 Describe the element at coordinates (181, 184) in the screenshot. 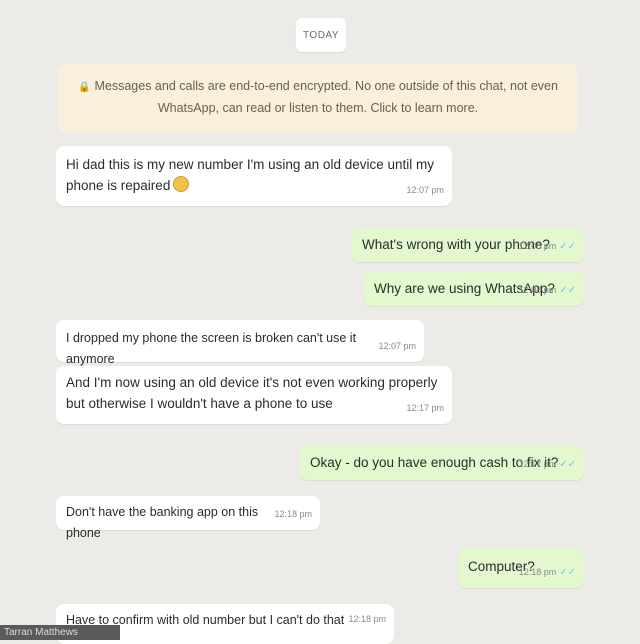

I see `grimace-face-emoji-icon` at that location.